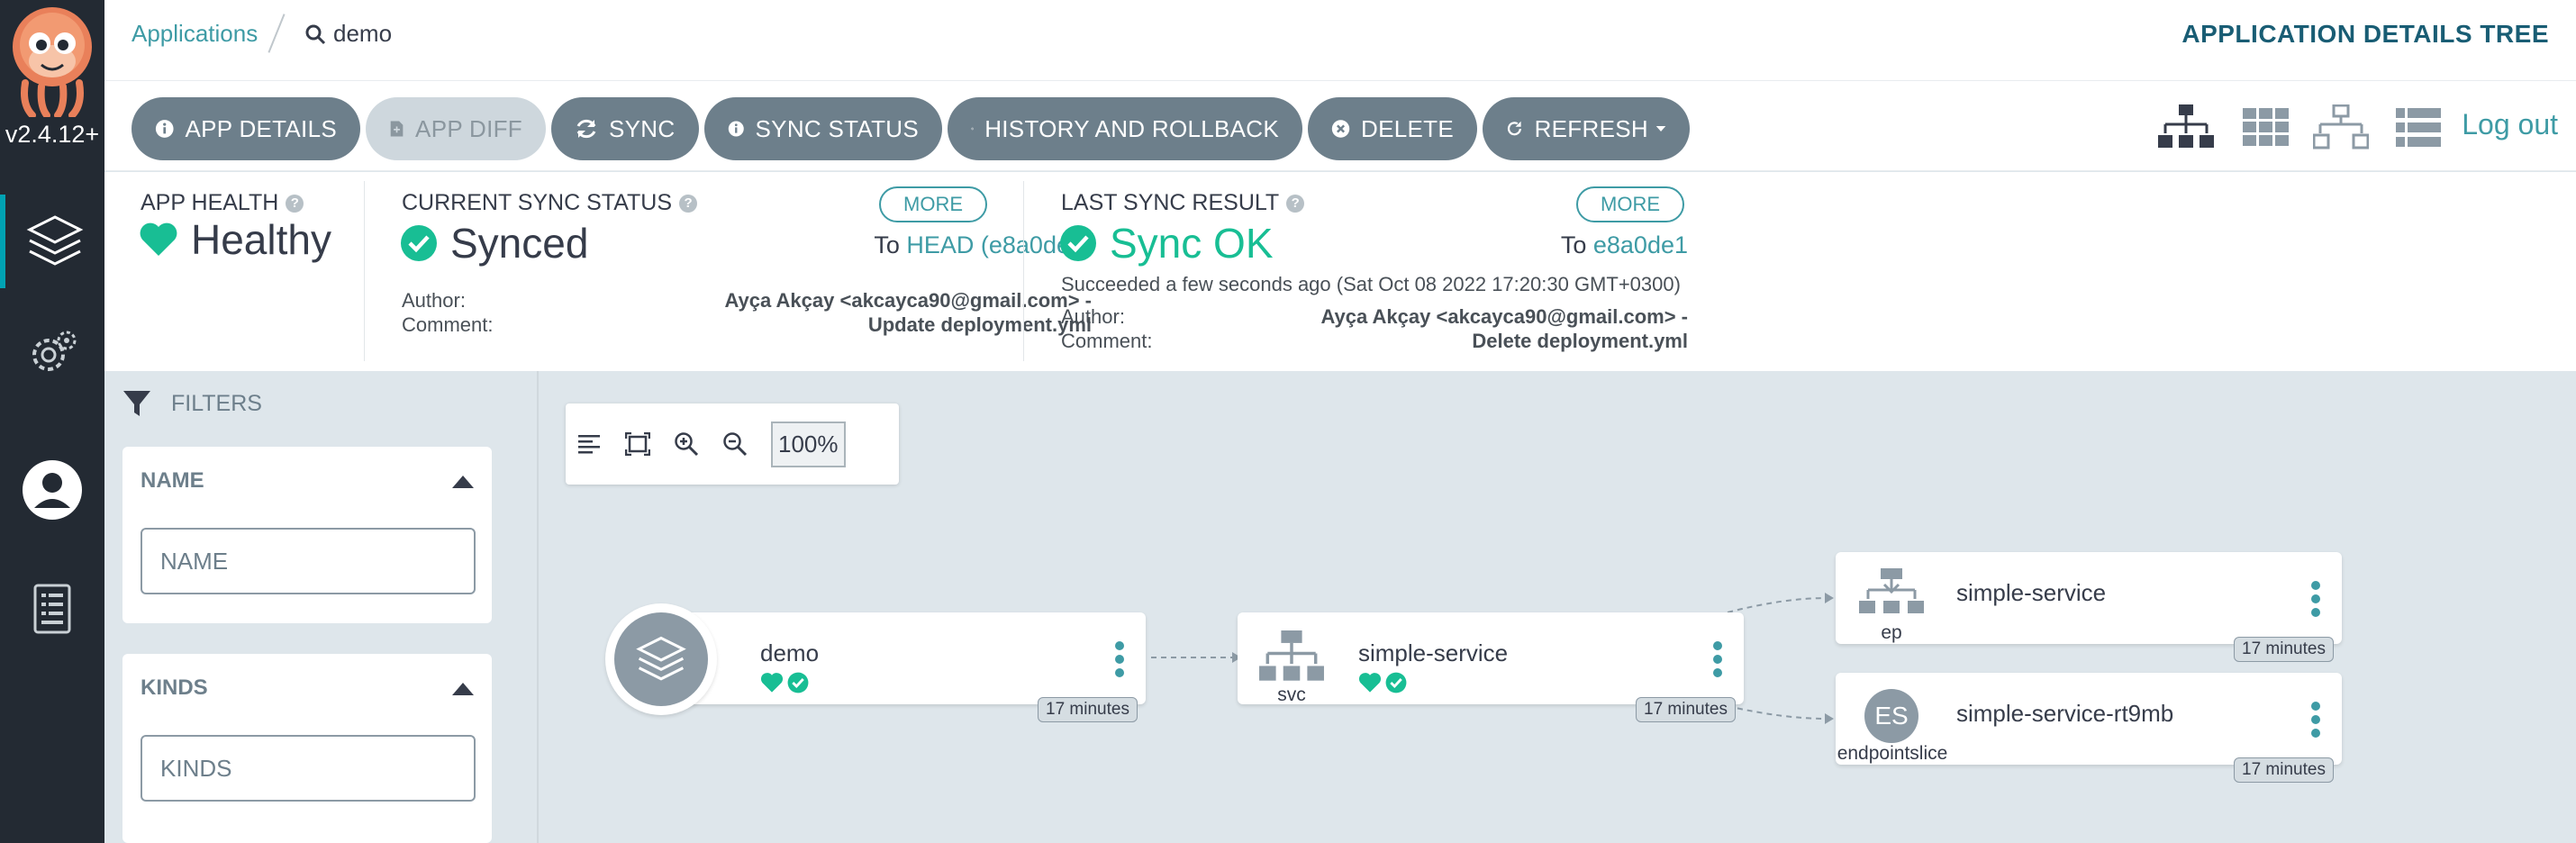 The width and height of the screenshot is (2576, 843). I want to click on refresh-label: REFRESH, so click(1591, 128).